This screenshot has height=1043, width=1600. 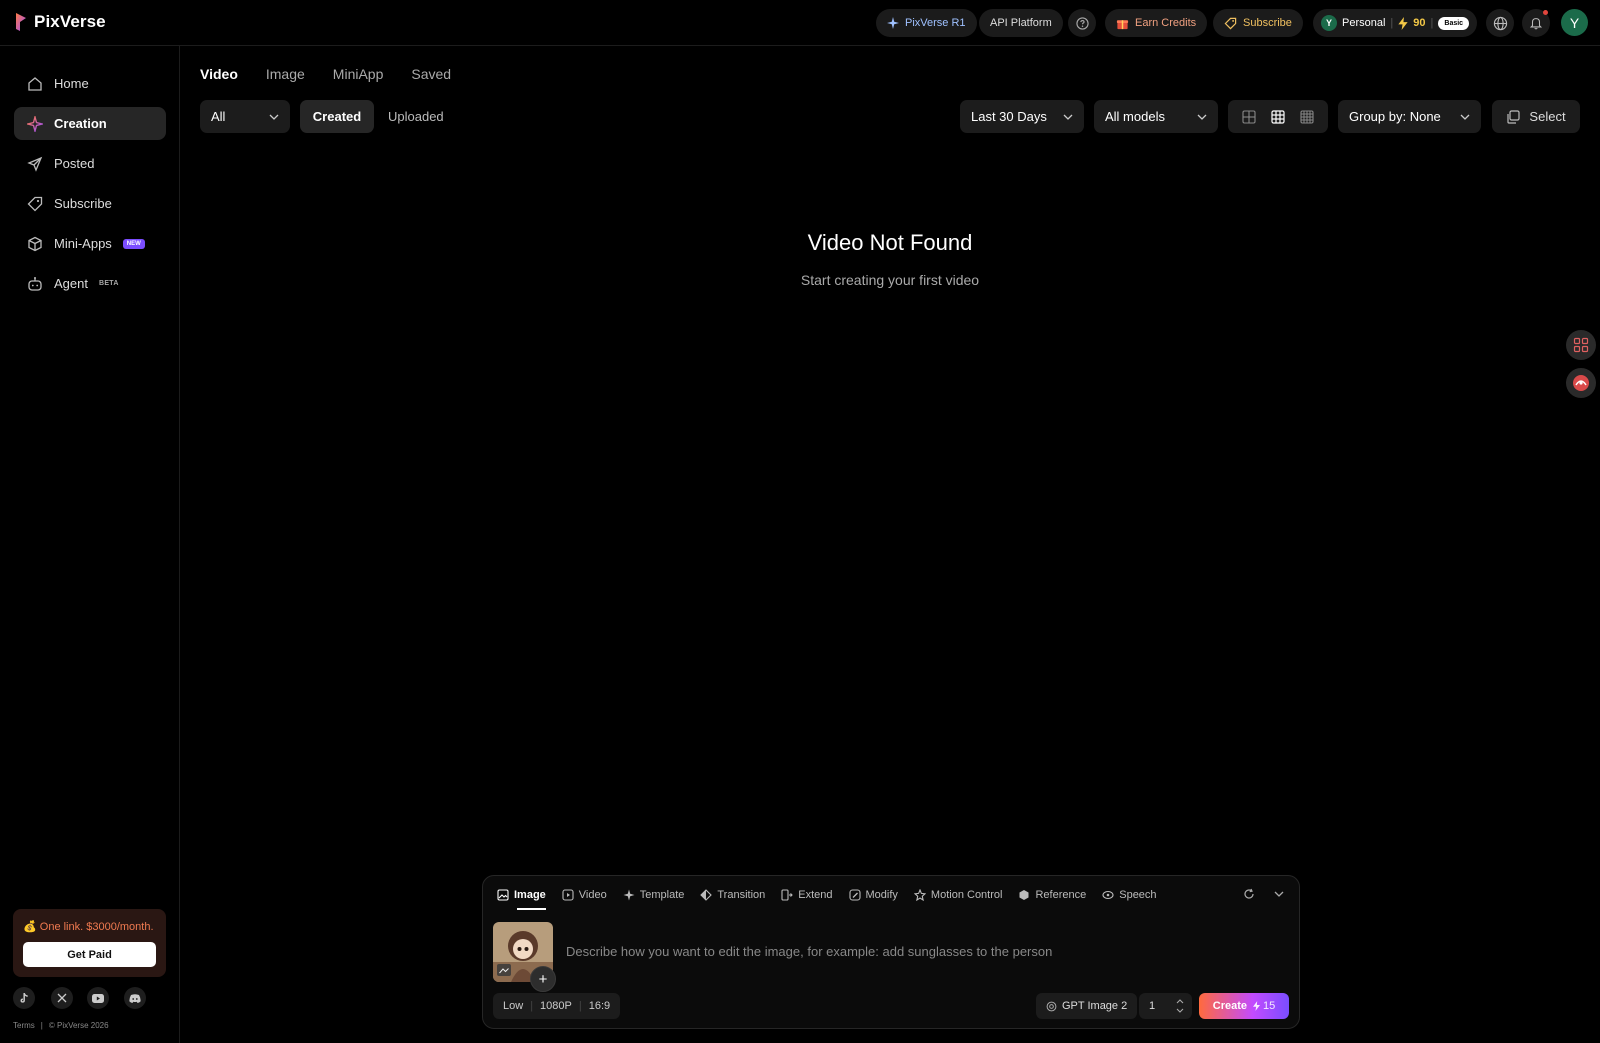 What do you see at coordinates (90, 283) in the screenshot?
I see `sidebar-item-agent: Agent BETA` at bounding box center [90, 283].